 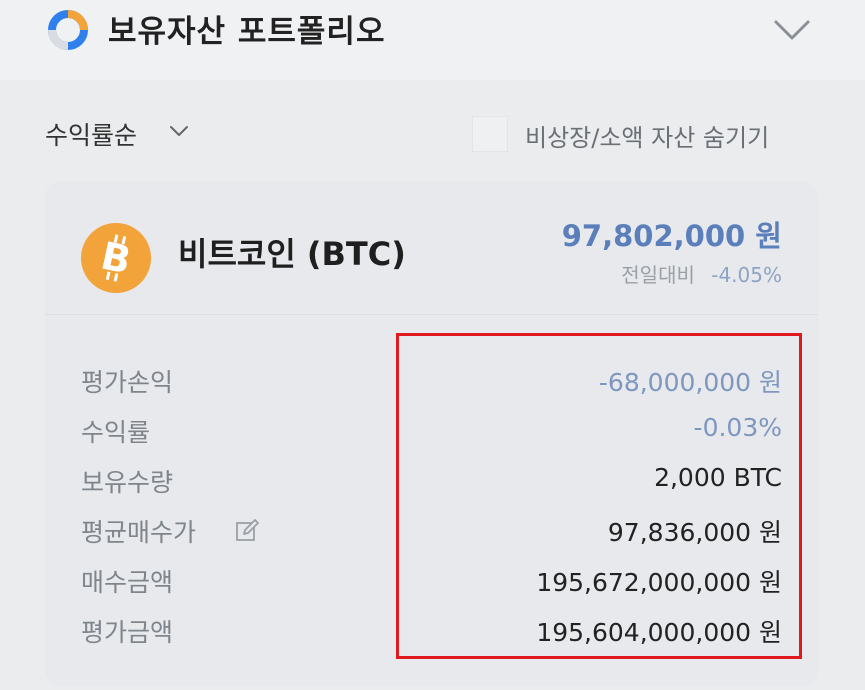 What do you see at coordinates (746, 275) in the screenshot?
I see `change-value: -4.05%` at bounding box center [746, 275].